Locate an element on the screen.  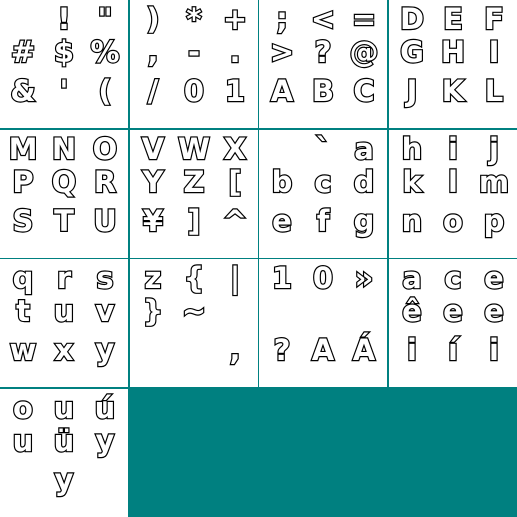
glyph-lower-e-circumflex: ê is located at coordinates (412, 310).